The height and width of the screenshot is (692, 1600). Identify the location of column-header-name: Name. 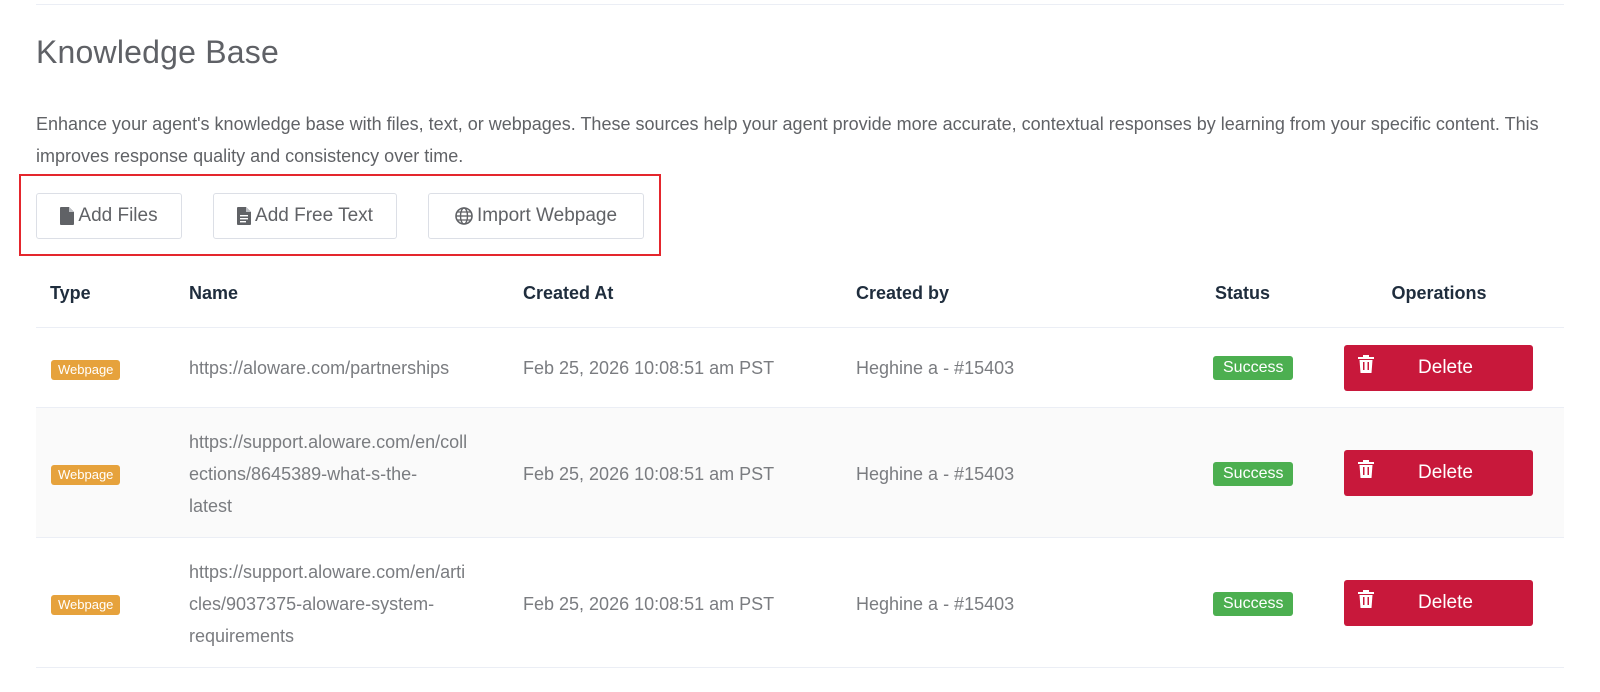
(214, 293).